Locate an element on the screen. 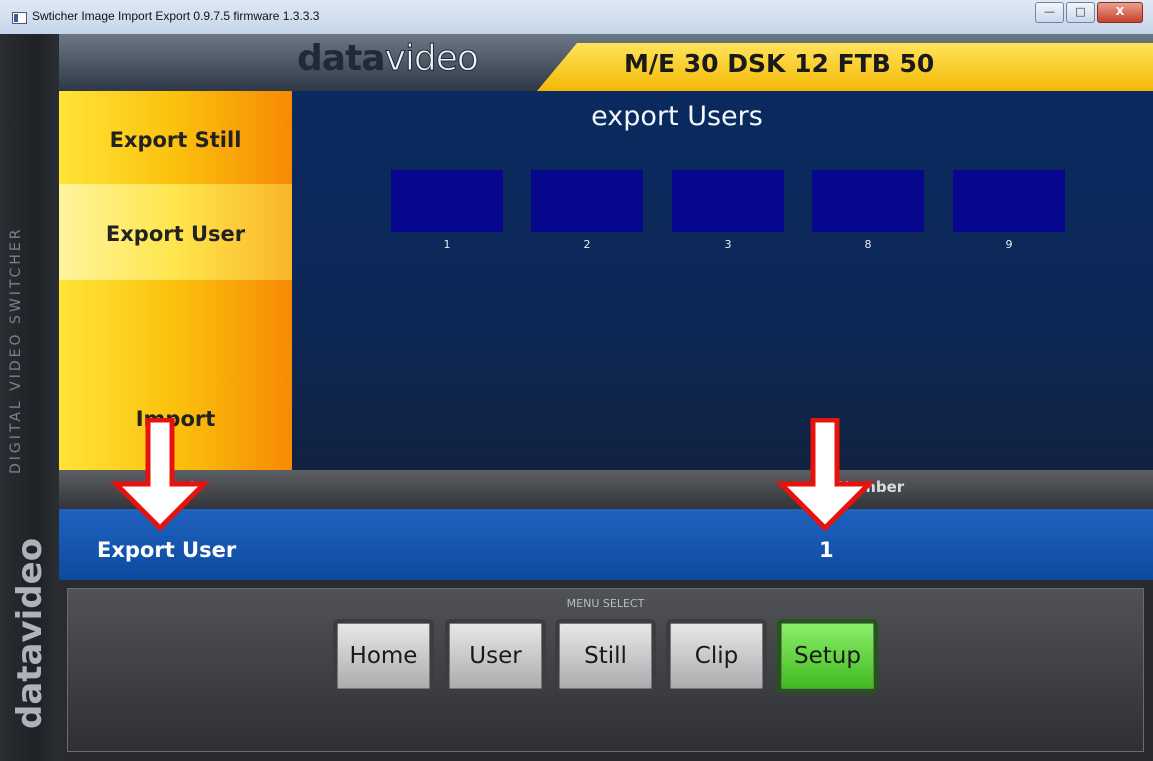 Image resolution: width=1153 pixels, height=761 pixels. selected-function: Export User is located at coordinates (166, 550).